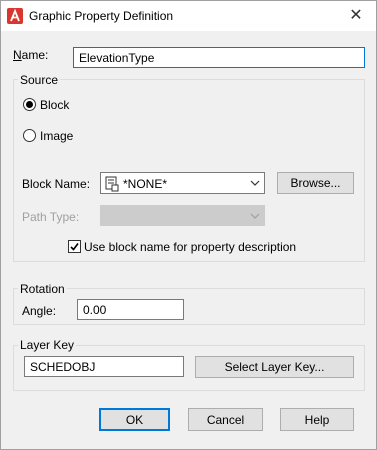 The image size is (377, 450). Describe the element at coordinates (130, 309) in the screenshot. I see `angle-input: 0.00` at that location.